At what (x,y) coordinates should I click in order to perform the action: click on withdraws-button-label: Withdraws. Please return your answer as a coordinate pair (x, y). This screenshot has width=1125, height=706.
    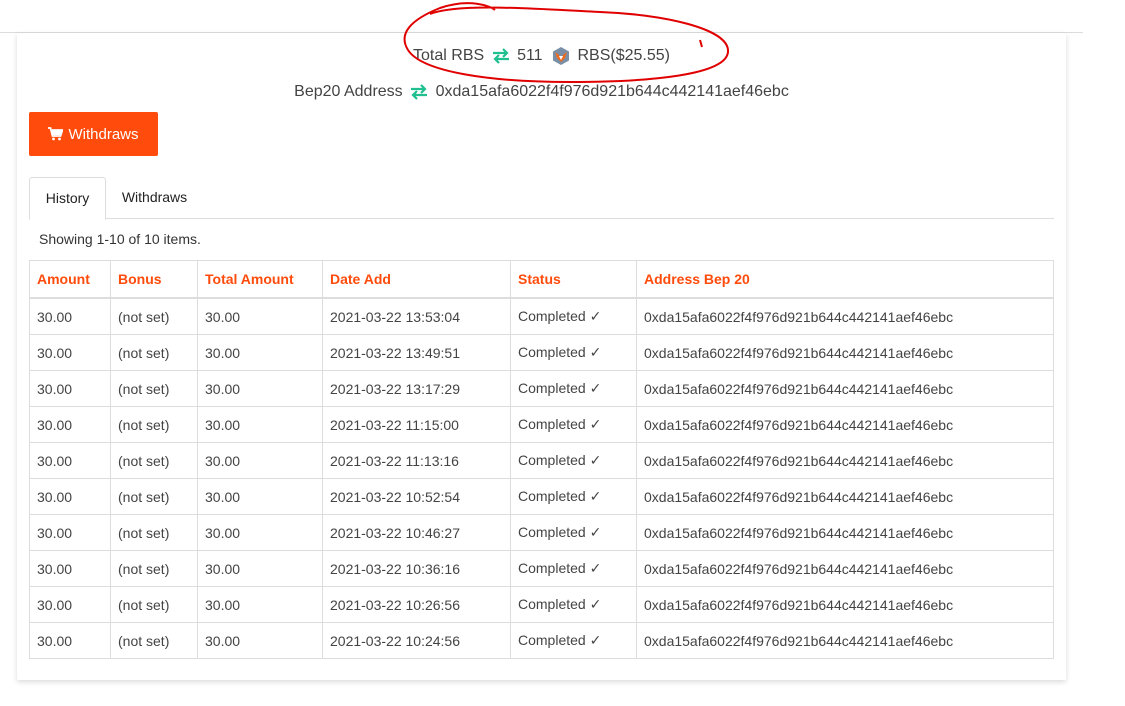
    Looking at the image, I should click on (103, 134).